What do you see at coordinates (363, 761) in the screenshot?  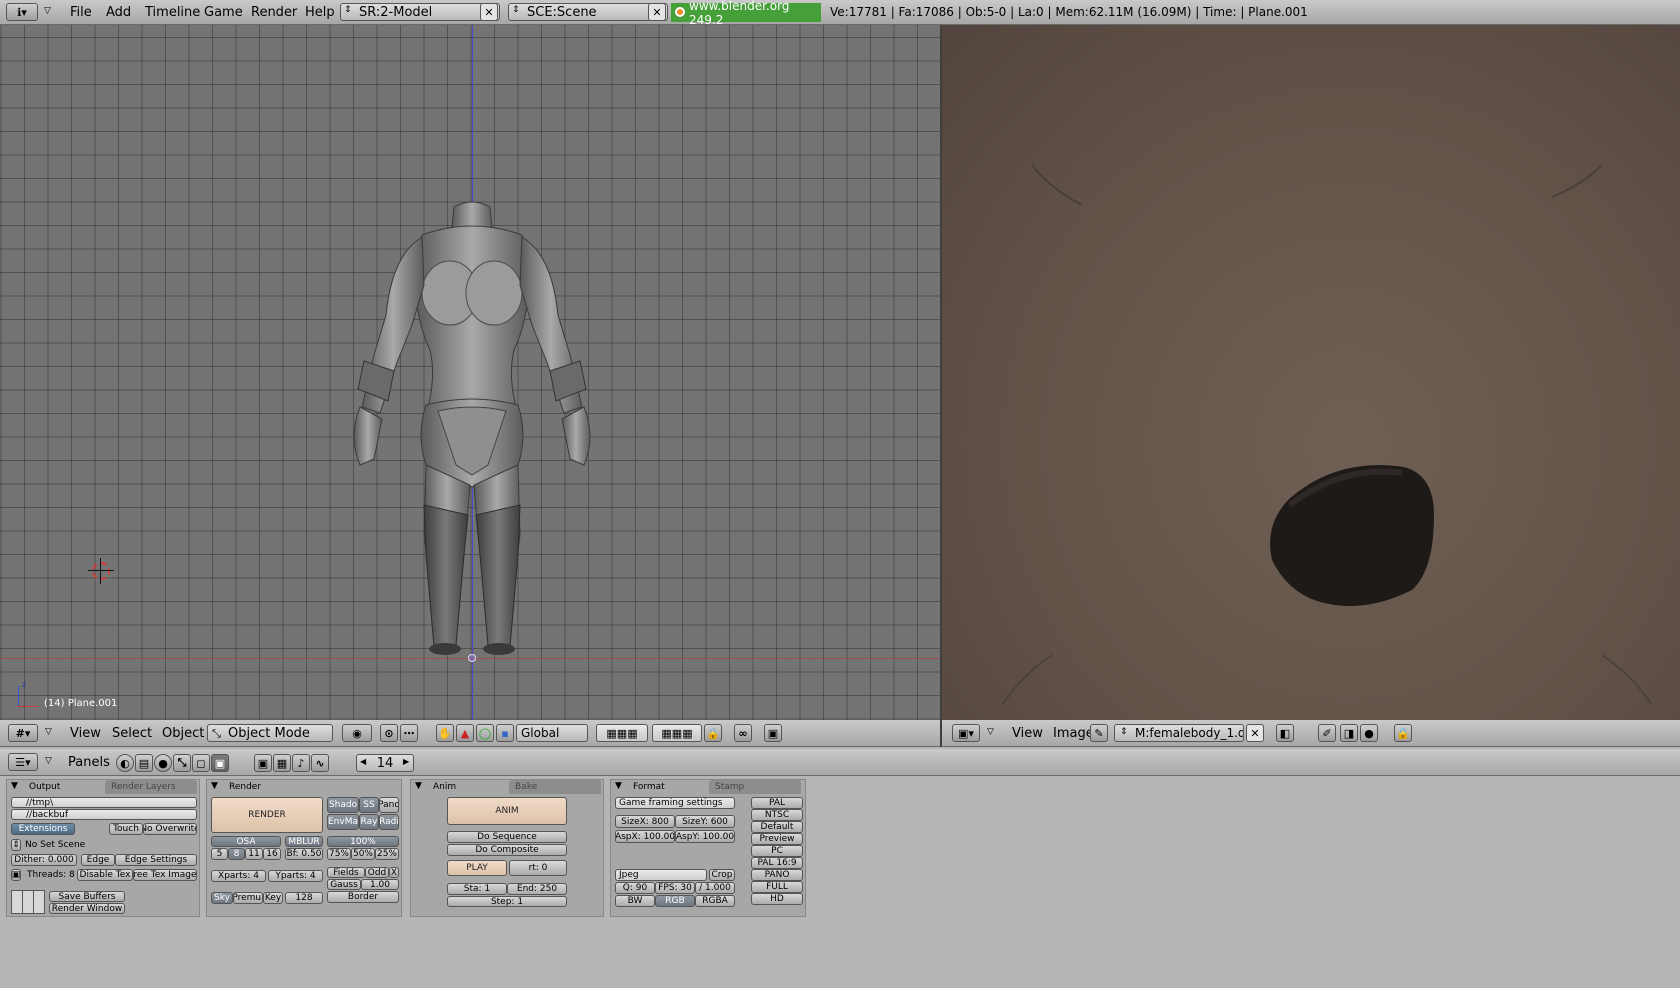 I see `frame-decrement-icon: ◀` at bounding box center [363, 761].